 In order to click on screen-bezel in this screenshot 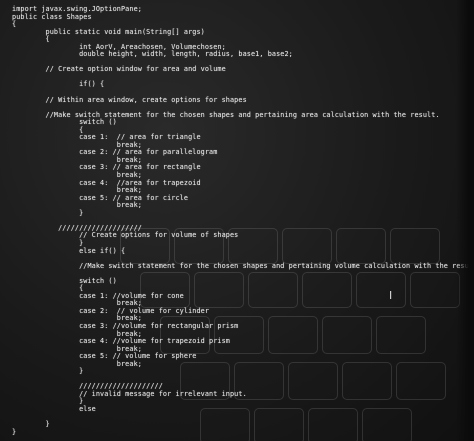, I will do `click(465, 220)`.